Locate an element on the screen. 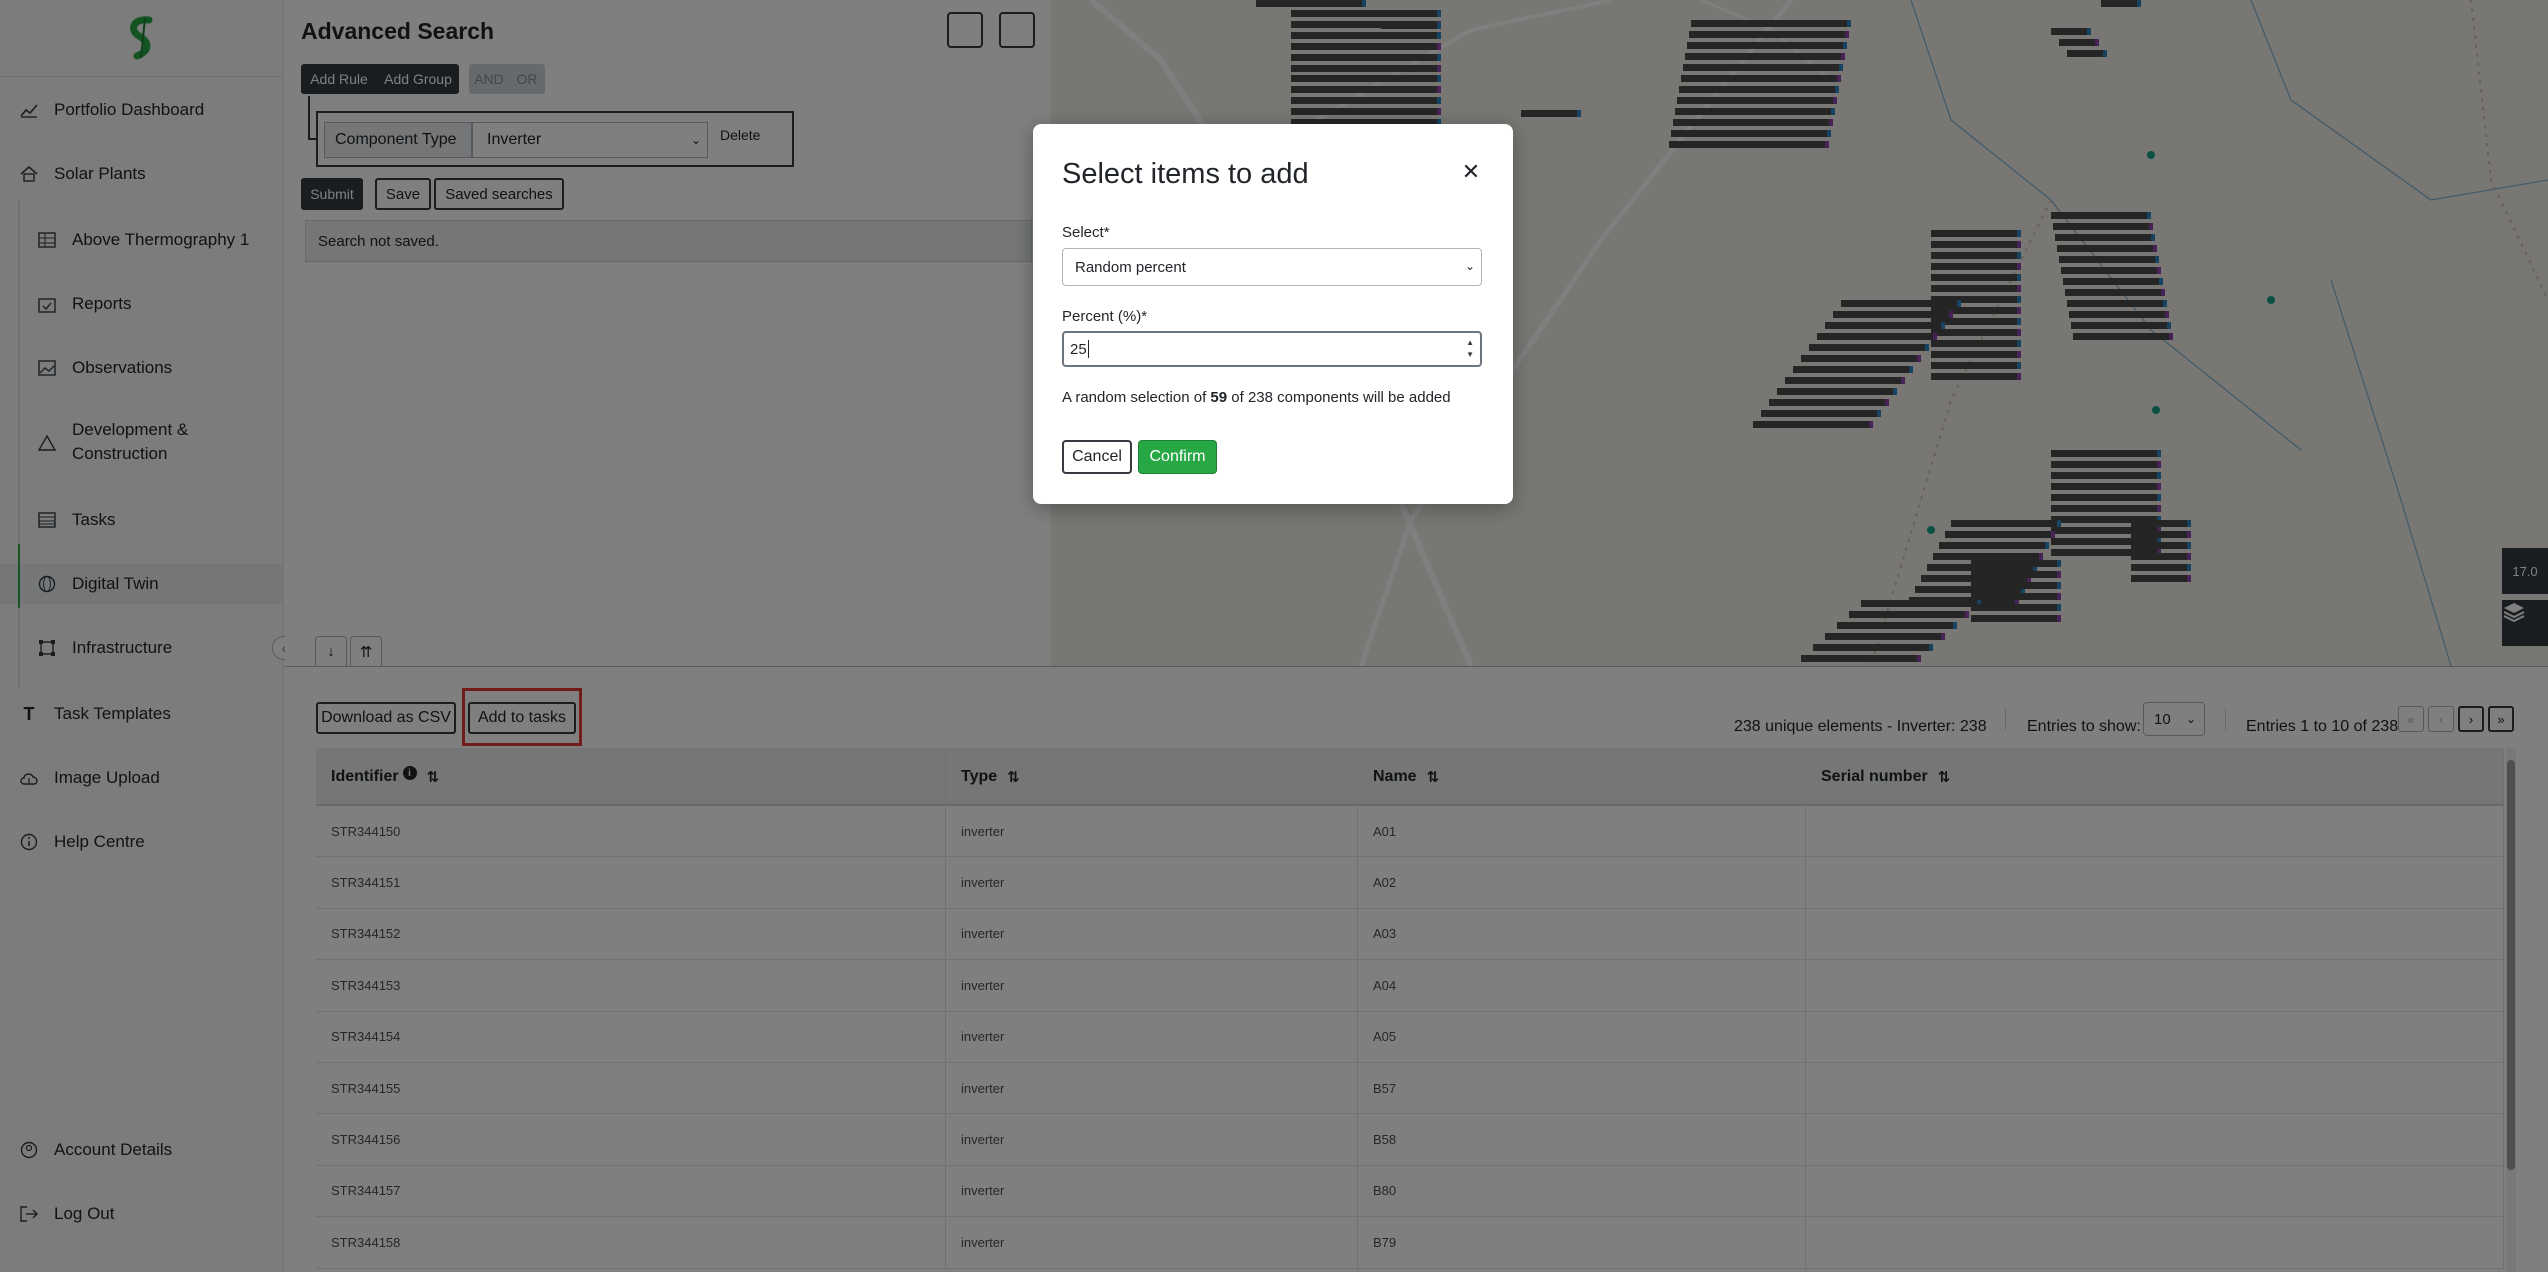 Image resolution: width=2548 pixels, height=1272 pixels. selection-mode-select: Random percent ⌄ is located at coordinates (1272, 267).